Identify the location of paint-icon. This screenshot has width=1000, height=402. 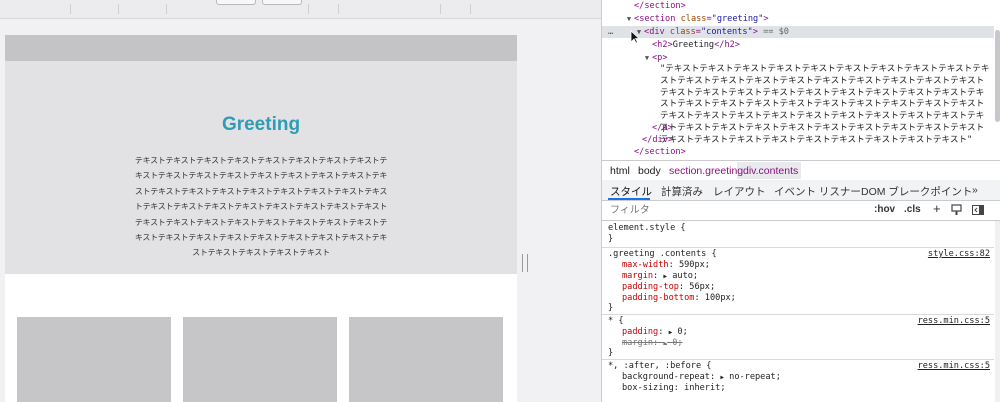
(956, 210).